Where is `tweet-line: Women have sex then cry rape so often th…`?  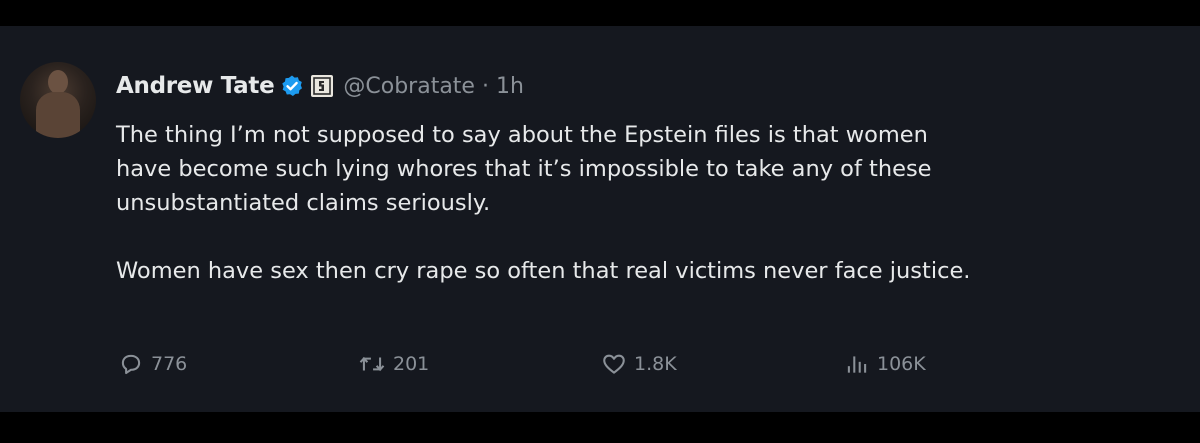 tweet-line: Women have sex then cry rape so often th… is located at coordinates (543, 271).